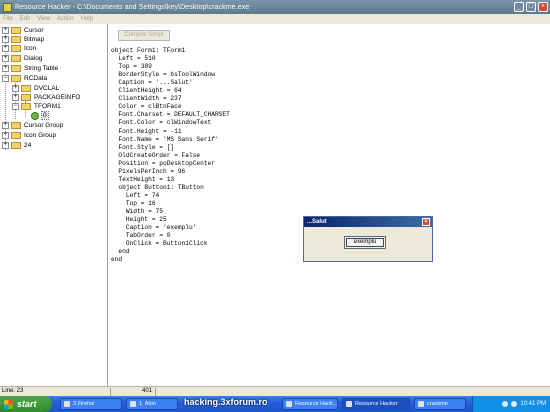 Image resolution: width=550 pixels, height=412 pixels. What do you see at coordinates (365, 242) in the screenshot?
I see `exemplu-button: exemplu` at bounding box center [365, 242].